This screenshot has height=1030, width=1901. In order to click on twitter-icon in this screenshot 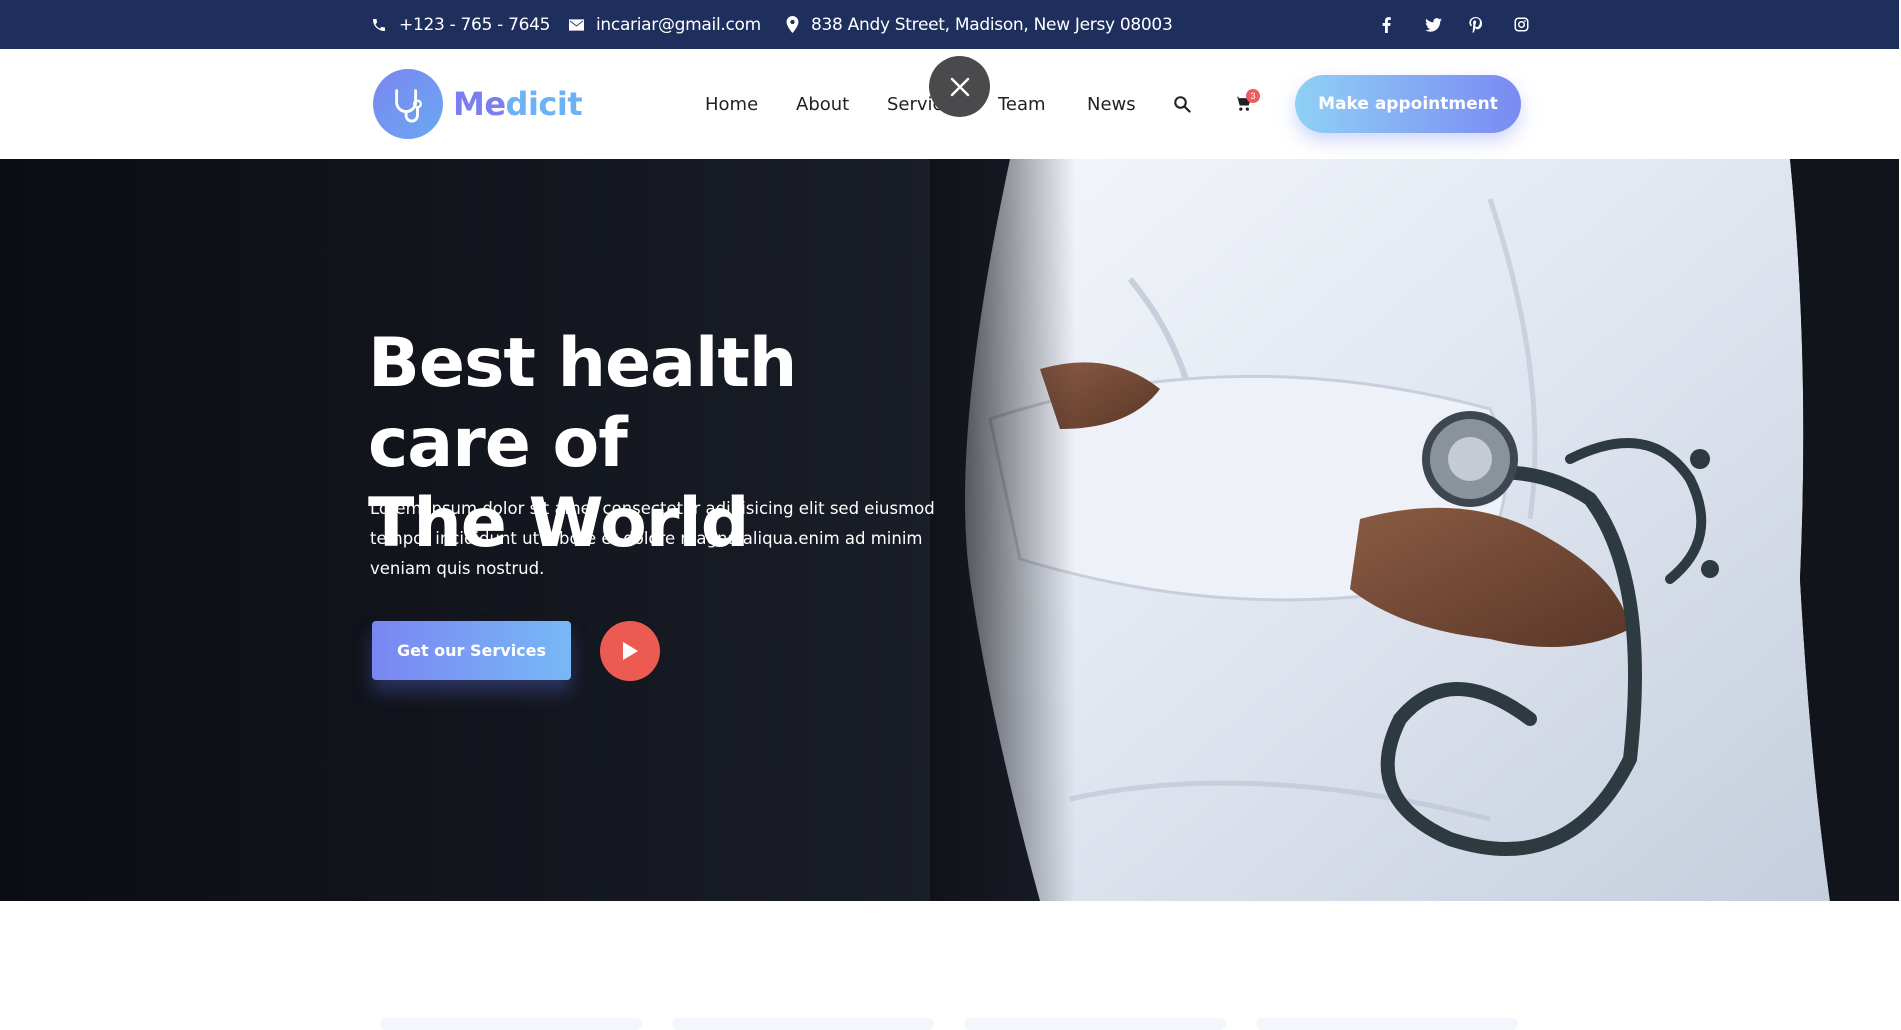, I will do `click(1433, 24)`.